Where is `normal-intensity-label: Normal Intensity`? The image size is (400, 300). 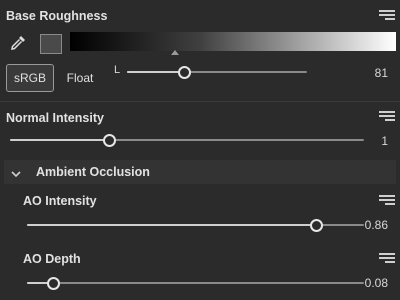 normal-intensity-label: Normal Intensity is located at coordinates (55, 118).